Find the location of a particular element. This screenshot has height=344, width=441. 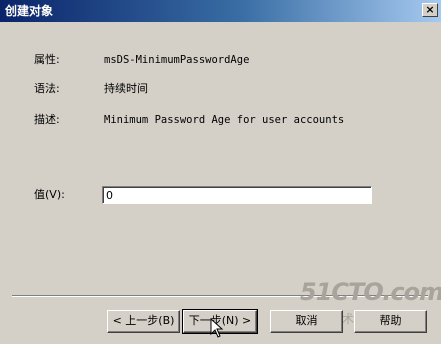

description-value: Minimum Password Age for user accounts is located at coordinates (224, 120).